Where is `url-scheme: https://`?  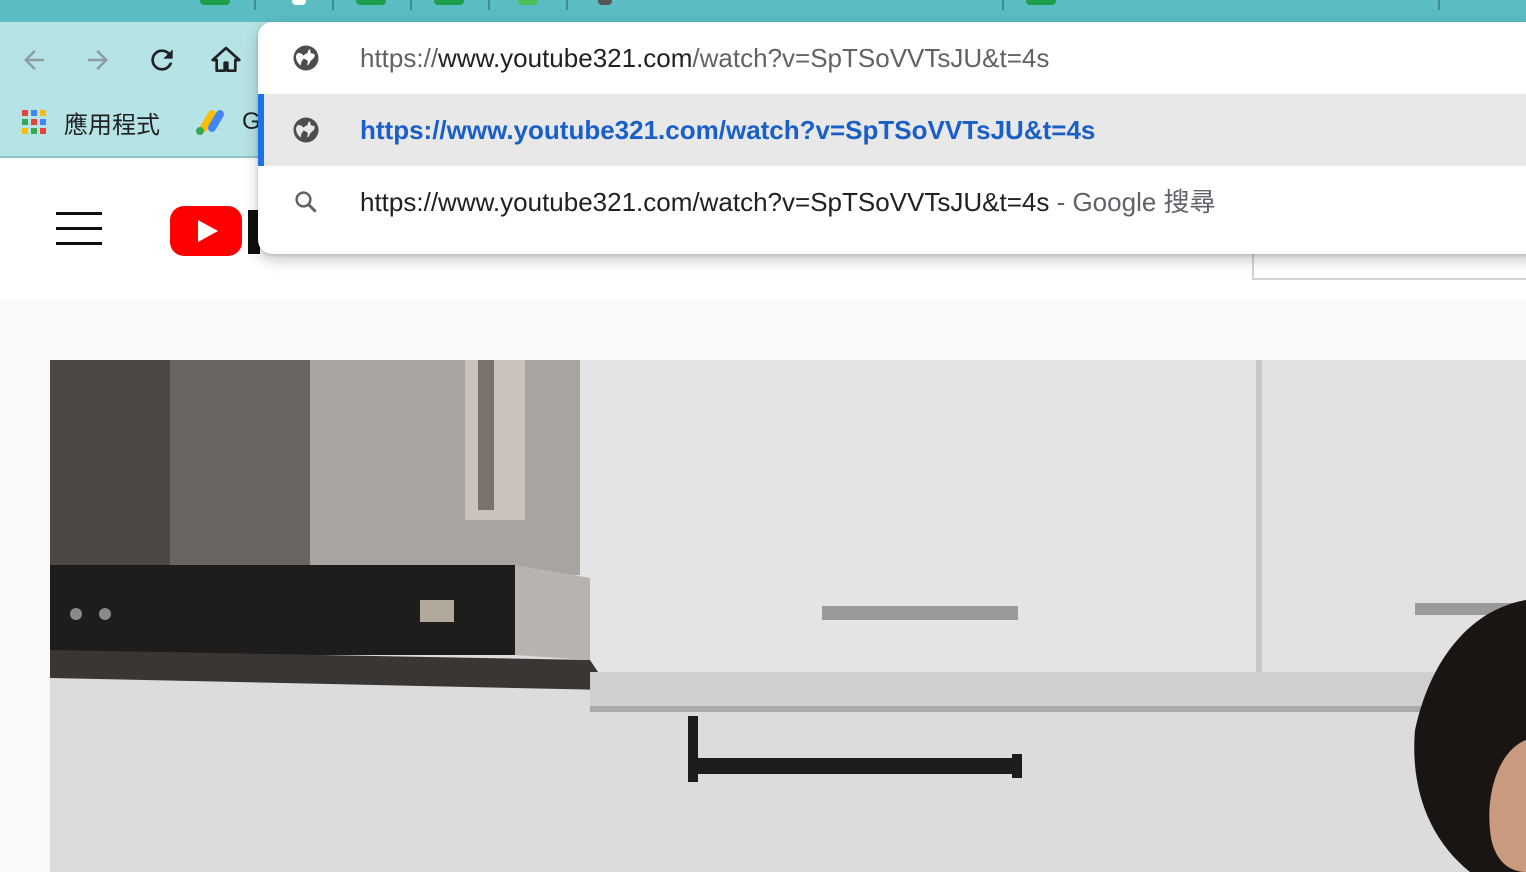
url-scheme: https:// is located at coordinates (399, 58).